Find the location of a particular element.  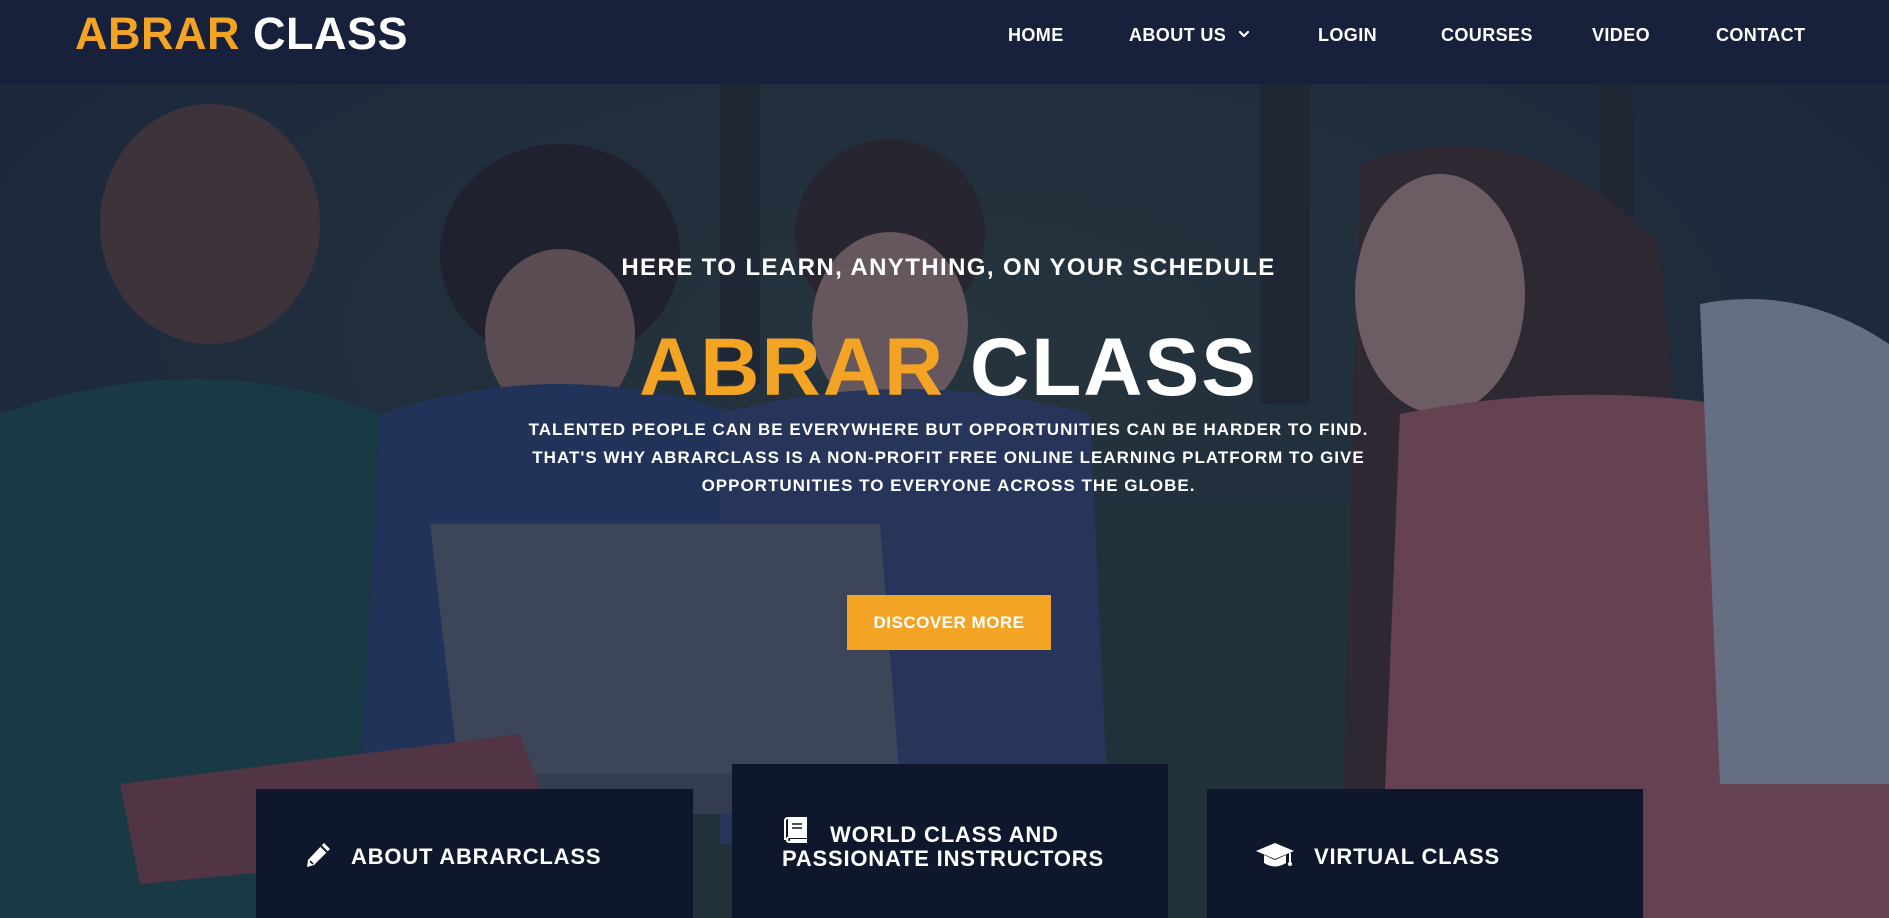

logo-plain-text: CLASS is located at coordinates (331, 33).